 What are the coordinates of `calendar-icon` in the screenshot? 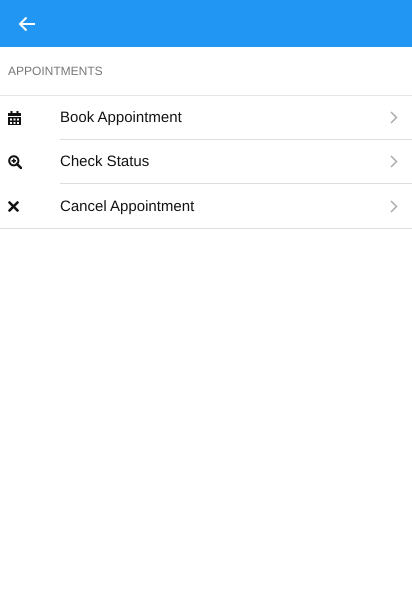 It's located at (14, 118).